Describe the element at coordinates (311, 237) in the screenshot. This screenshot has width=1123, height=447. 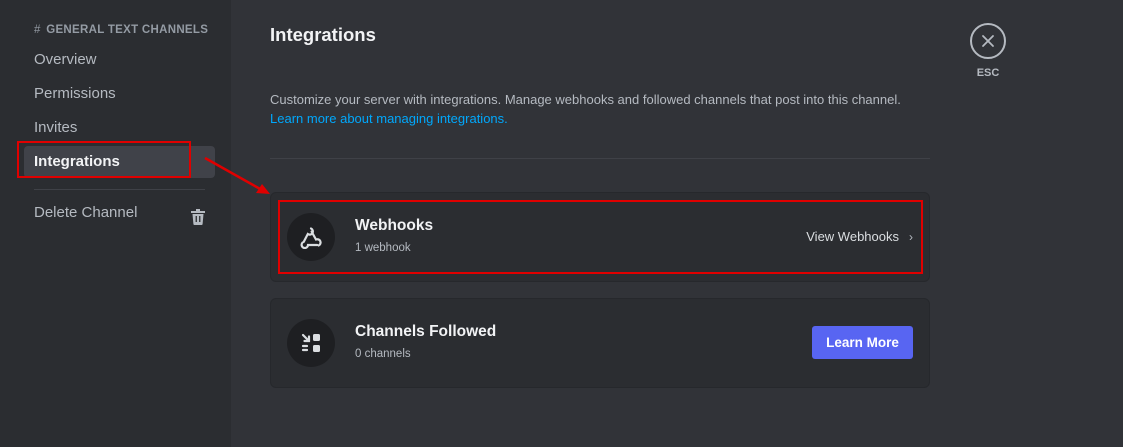
I see `webhook-icon` at that location.